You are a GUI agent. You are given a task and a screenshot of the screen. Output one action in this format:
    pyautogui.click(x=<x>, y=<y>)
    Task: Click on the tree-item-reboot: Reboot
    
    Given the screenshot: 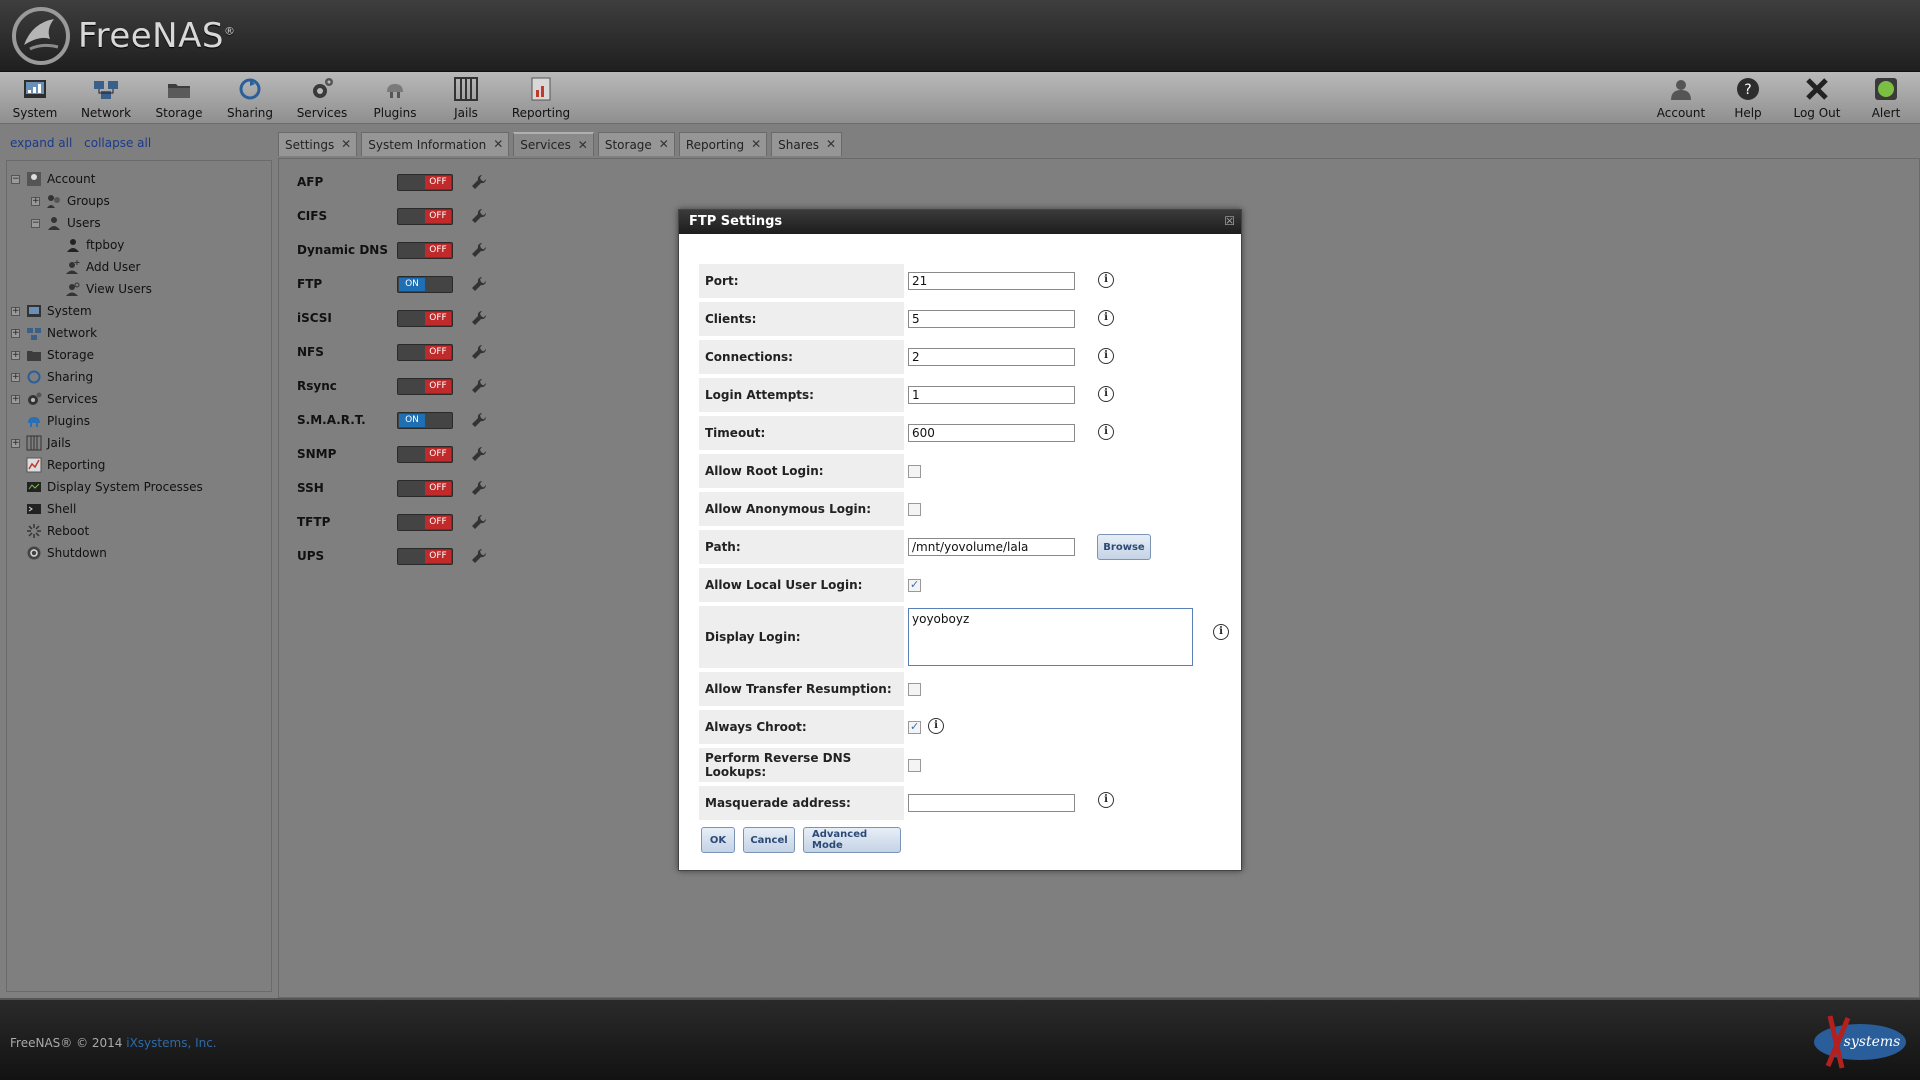 What is the action you would take?
    pyautogui.click(x=57, y=531)
    